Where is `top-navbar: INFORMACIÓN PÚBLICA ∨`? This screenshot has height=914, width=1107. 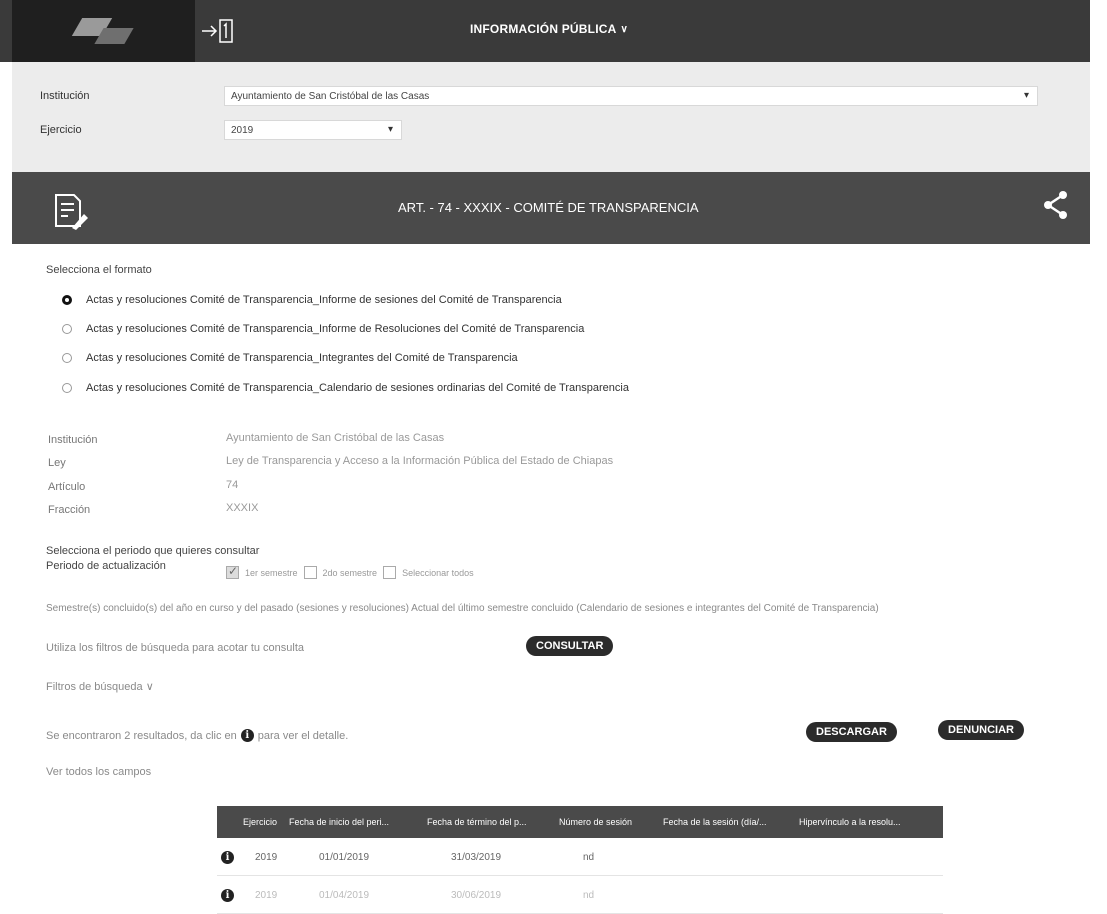
top-navbar: INFORMACIÓN PÚBLICA ∨ is located at coordinates (545, 31).